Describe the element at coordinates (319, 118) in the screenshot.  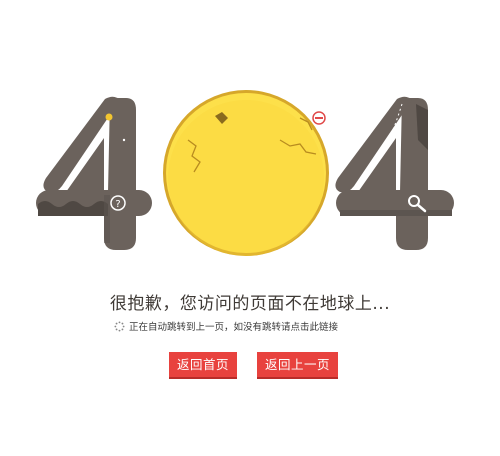
I see `no-entry-icon` at that location.